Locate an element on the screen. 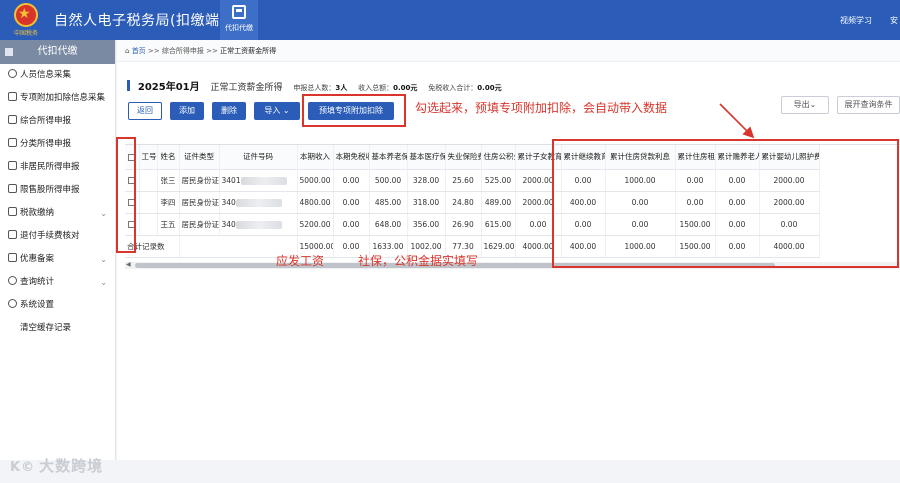 The width and height of the screenshot is (900, 483). arrow-to-deductions is located at coordinates (737, 121).